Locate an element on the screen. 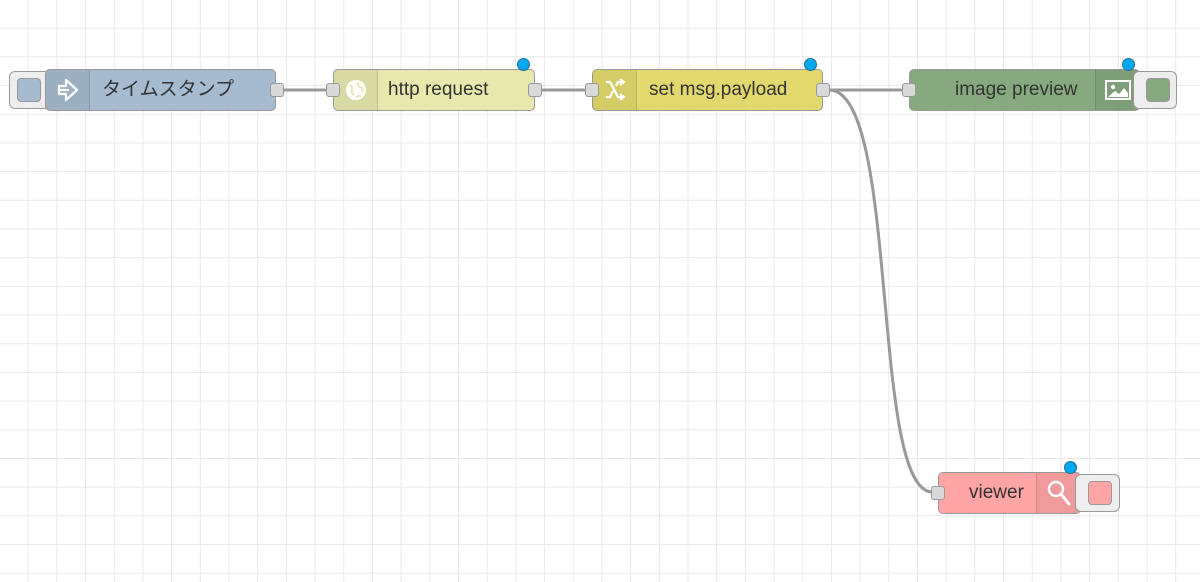 The image size is (1200, 582). node-inject: タイムスタンプ is located at coordinates (164, 90).